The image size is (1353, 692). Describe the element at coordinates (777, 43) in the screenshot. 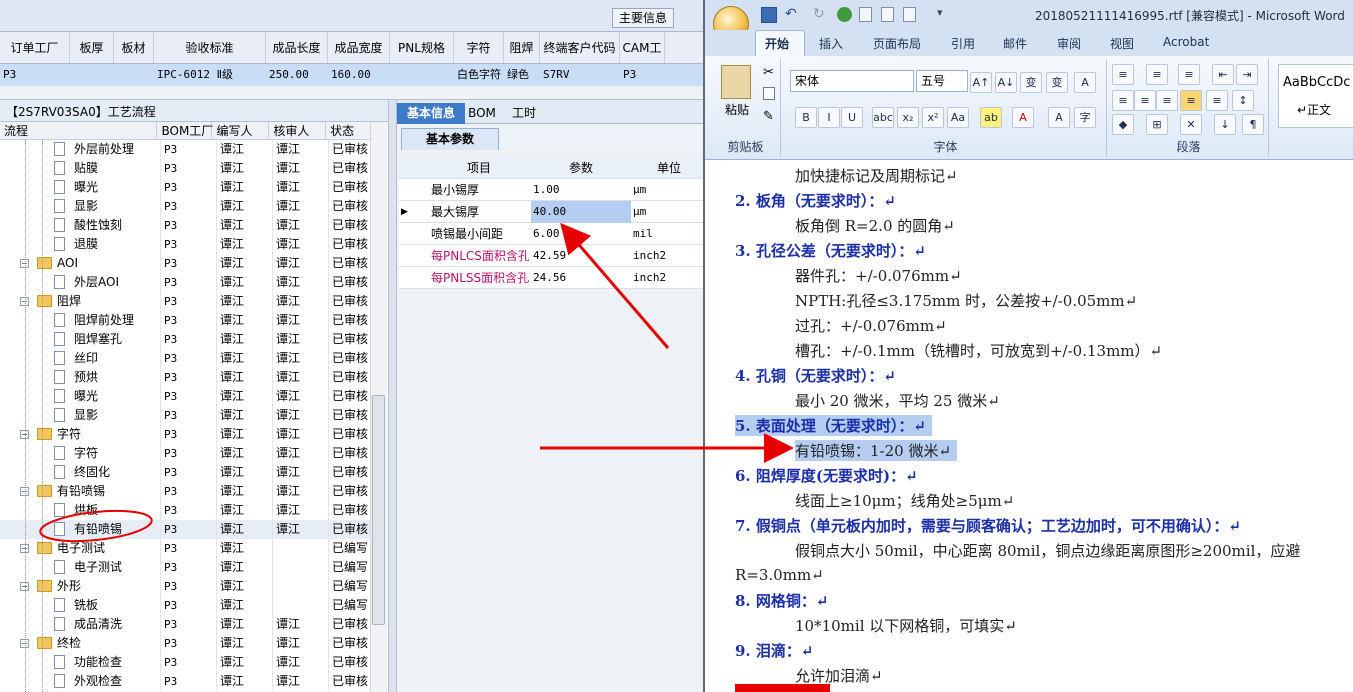

I see `ribbon-tab: 开始` at that location.